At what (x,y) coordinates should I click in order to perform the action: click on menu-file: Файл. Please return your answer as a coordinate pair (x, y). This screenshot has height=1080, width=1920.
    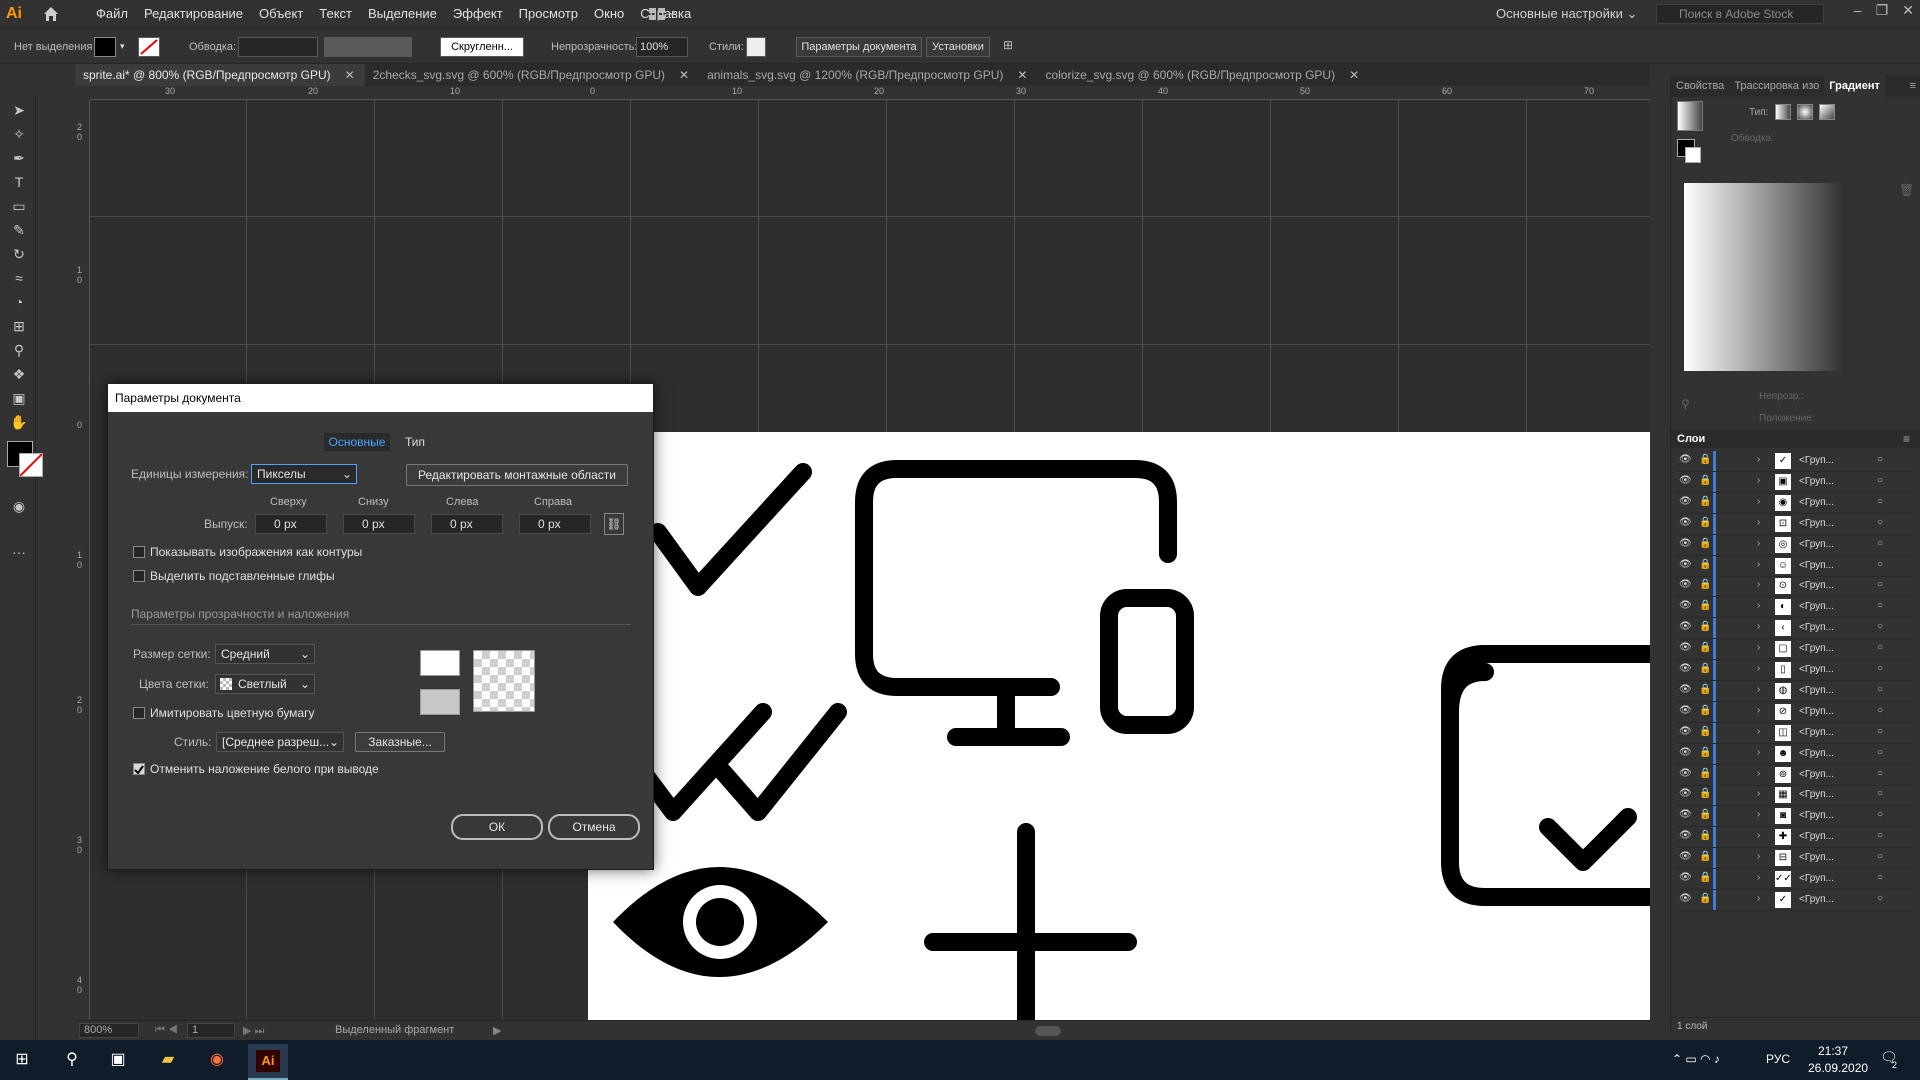
    Looking at the image, I should click on (112, 14).